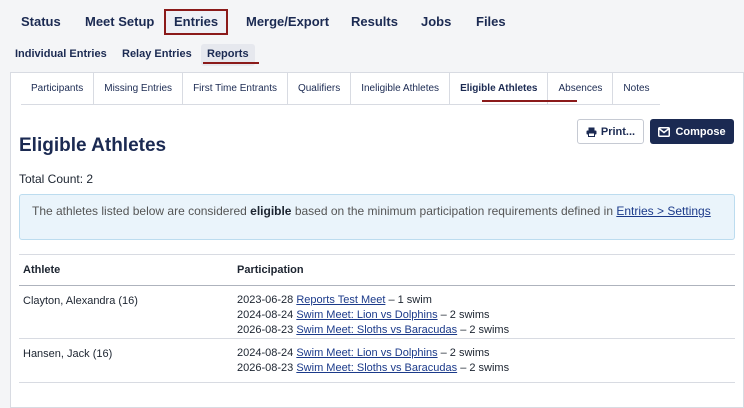  Describe the element at coordinates (157, 55) in the screenshot. I see `subtab-relay-entries: Relay Entries` at that location.